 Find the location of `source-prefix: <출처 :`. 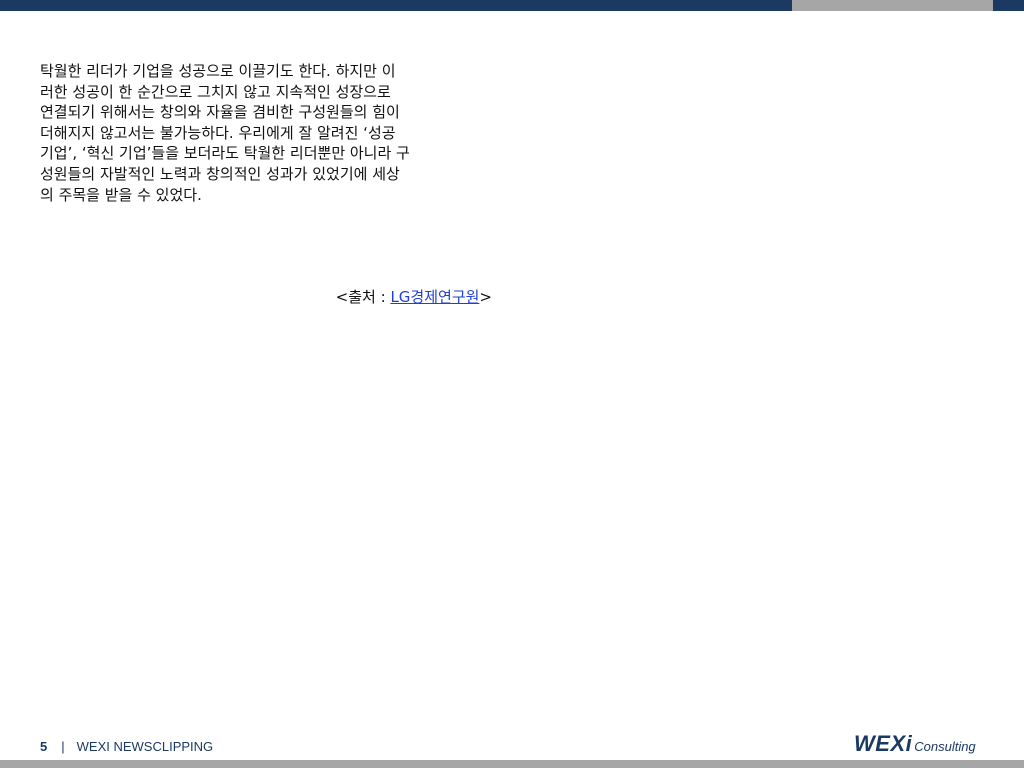

source-prefix: <출처 : is located at coordinates (363, 297).